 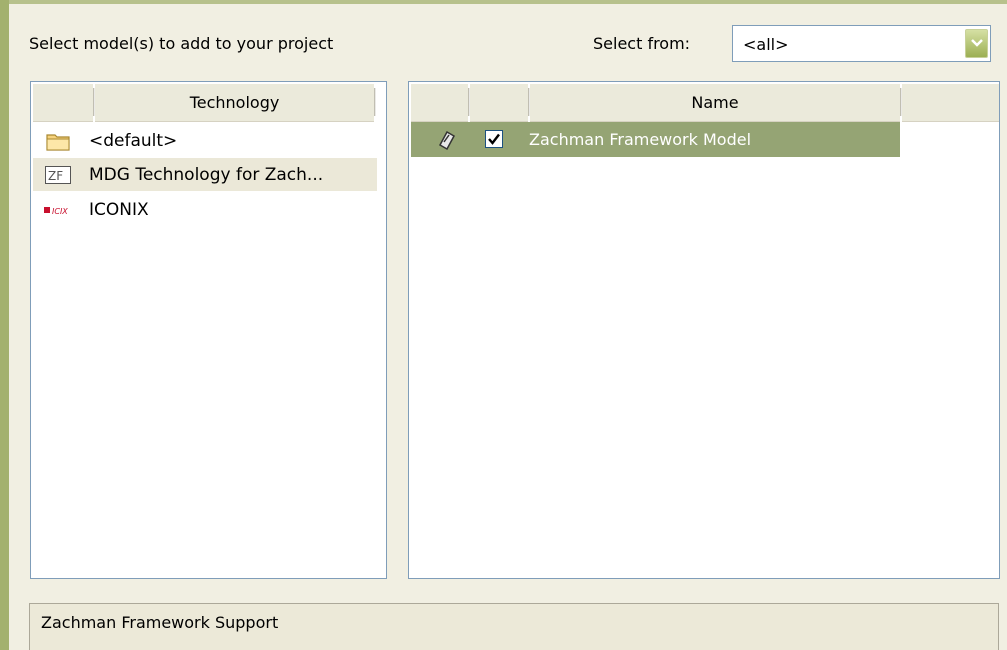 What do you see at coordinates (205, 140) in the screenshot?
I see `technology-item-default: <default>` at bounding box center [205, 140].